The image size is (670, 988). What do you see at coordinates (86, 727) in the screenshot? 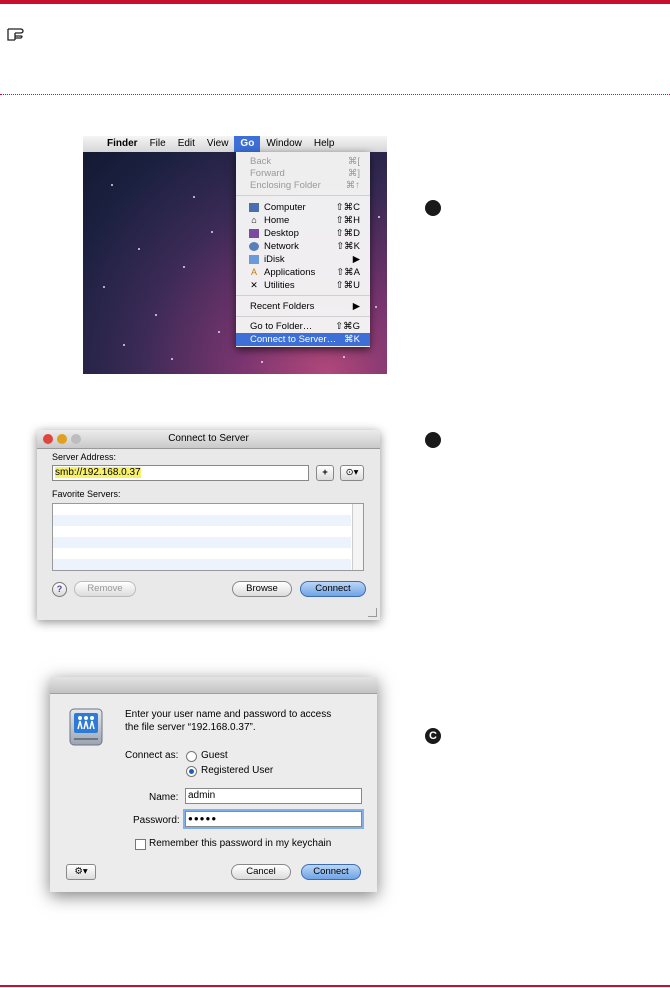
I see `file-server-icon` at bounding box center [86, 727].